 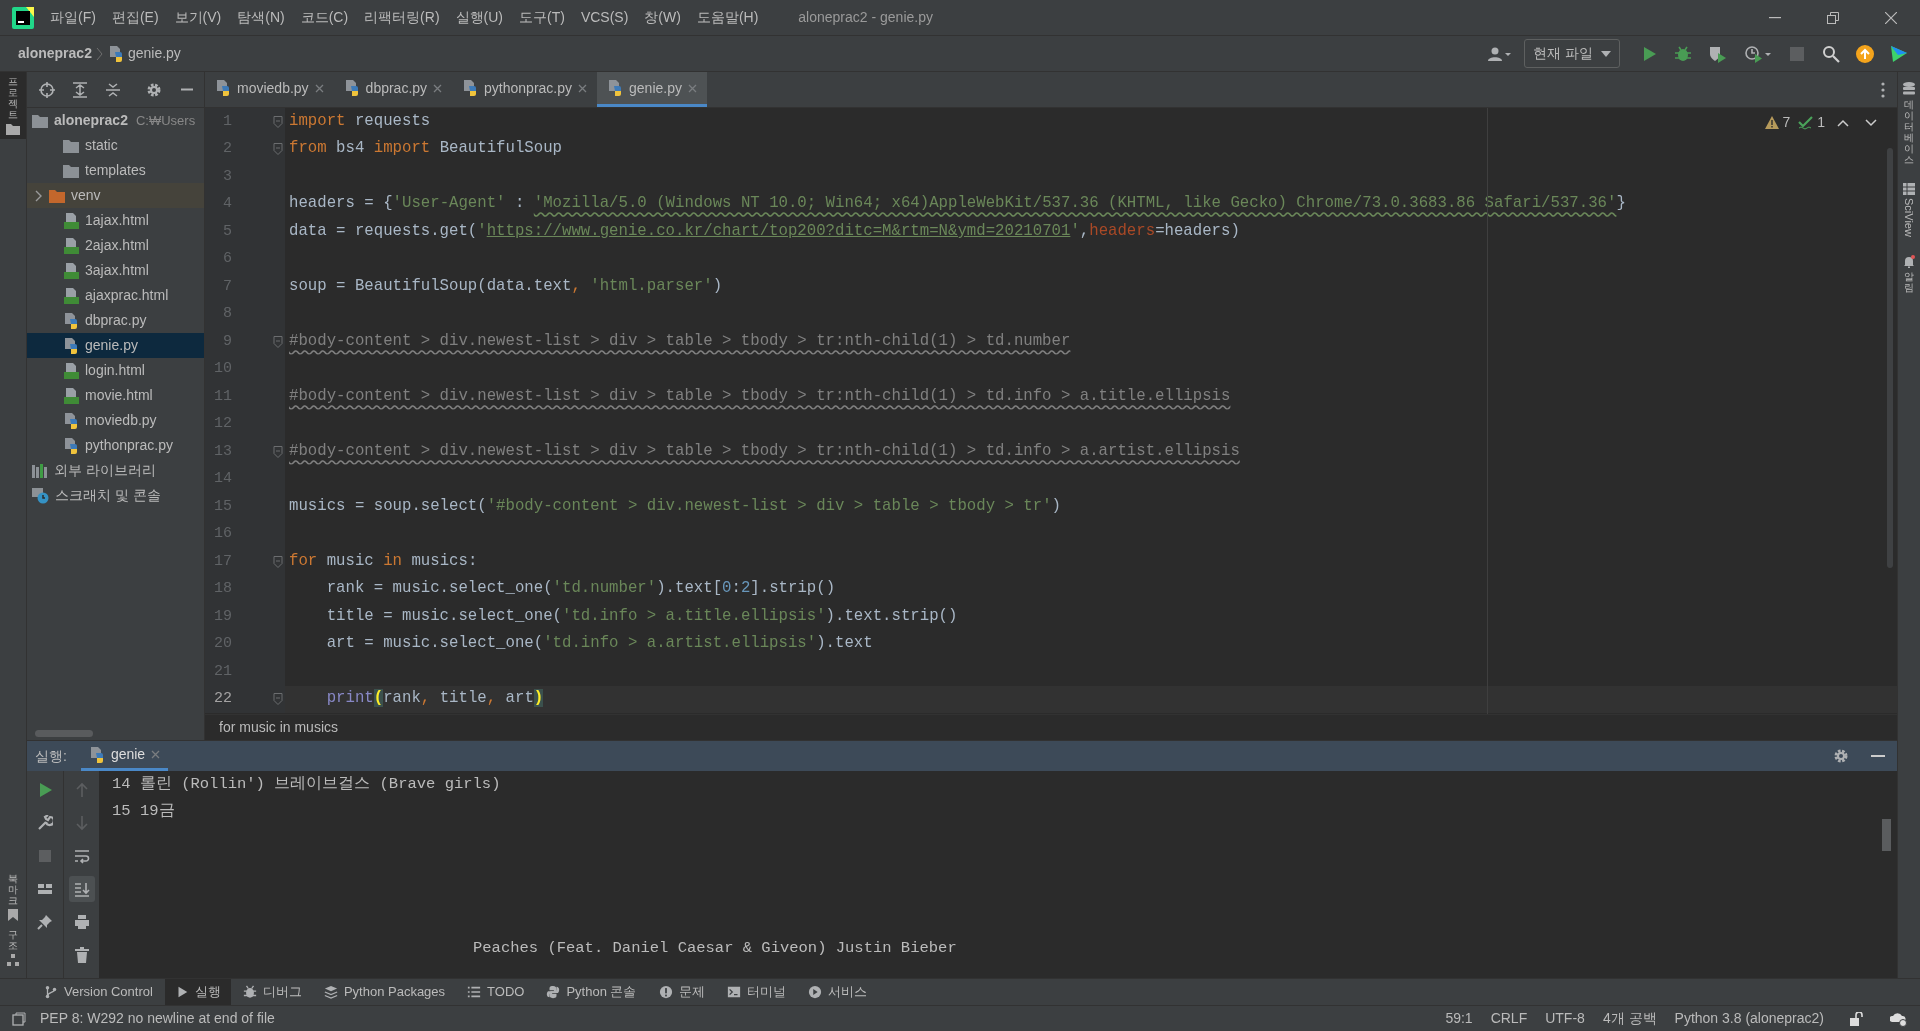 What do you see at coordinates (814, 992) in the screenshot?
I see `play-circle-icon` at bounding box center [814, 992].